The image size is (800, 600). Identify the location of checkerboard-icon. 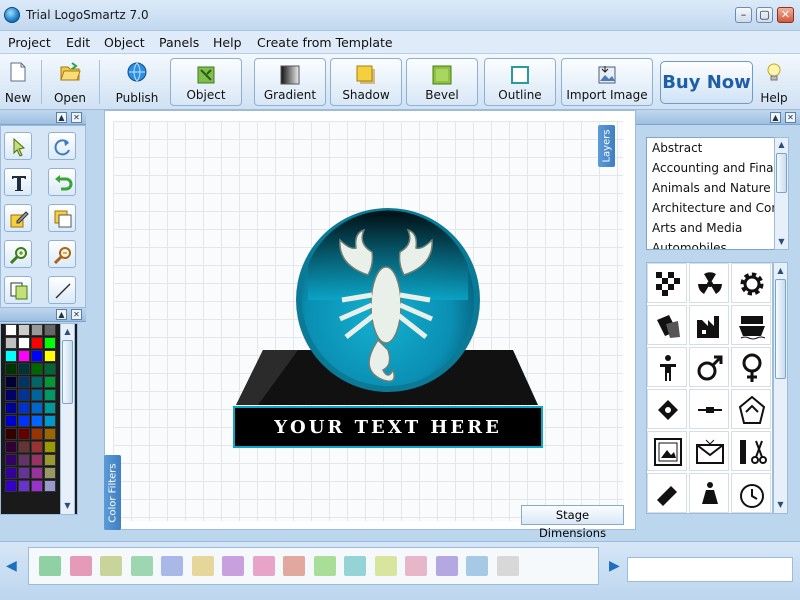
(667, 283).